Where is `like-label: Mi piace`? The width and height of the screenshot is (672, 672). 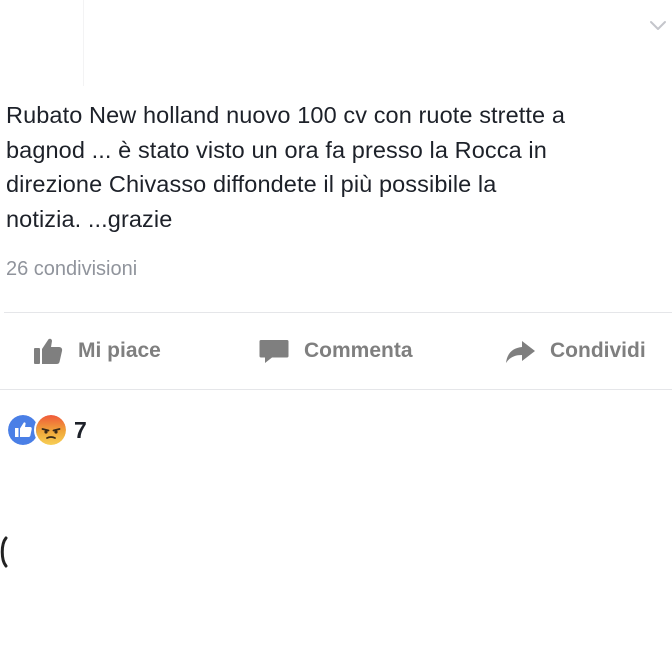
like-label: Mi piace is located at coordinates (119, 350).